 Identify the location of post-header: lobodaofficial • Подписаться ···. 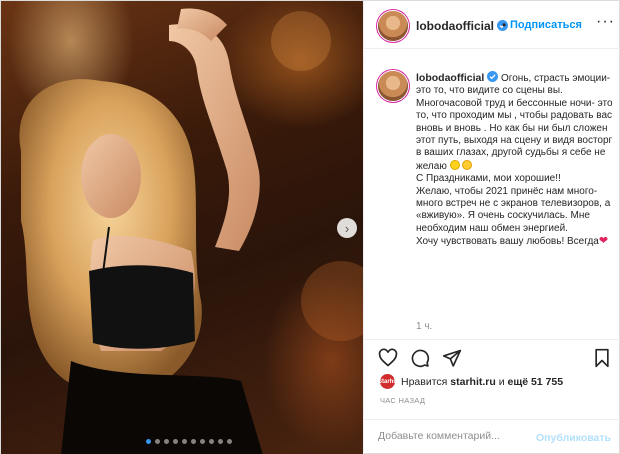
(492, 25).